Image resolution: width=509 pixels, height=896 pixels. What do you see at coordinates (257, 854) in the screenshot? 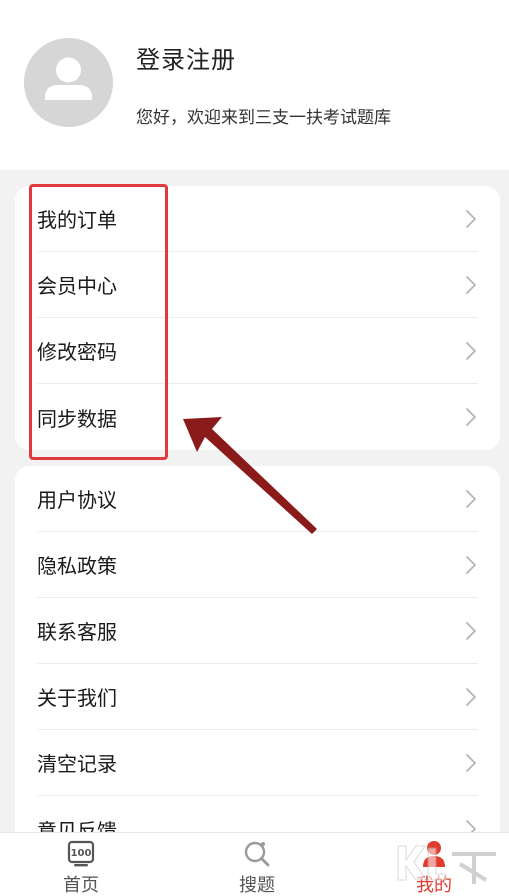
I see `search-magnifier-icon` at bounding box center [257, 854].